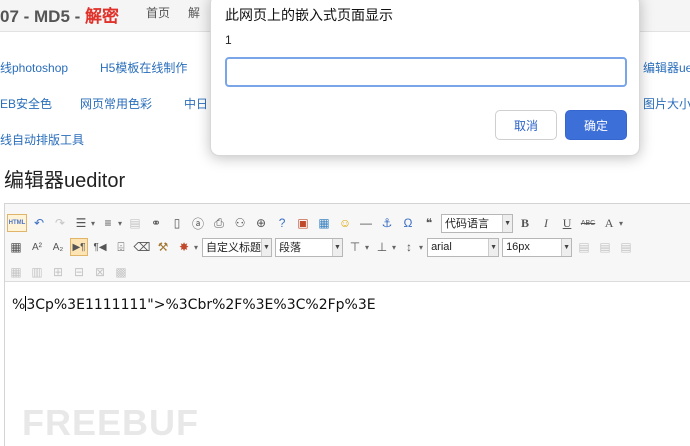 This screenshot has height=446, width=690. Describe the element at coordinates (143, 67) in the screenshot. I see `link-h5-template: H5模板在线制作` at that location.